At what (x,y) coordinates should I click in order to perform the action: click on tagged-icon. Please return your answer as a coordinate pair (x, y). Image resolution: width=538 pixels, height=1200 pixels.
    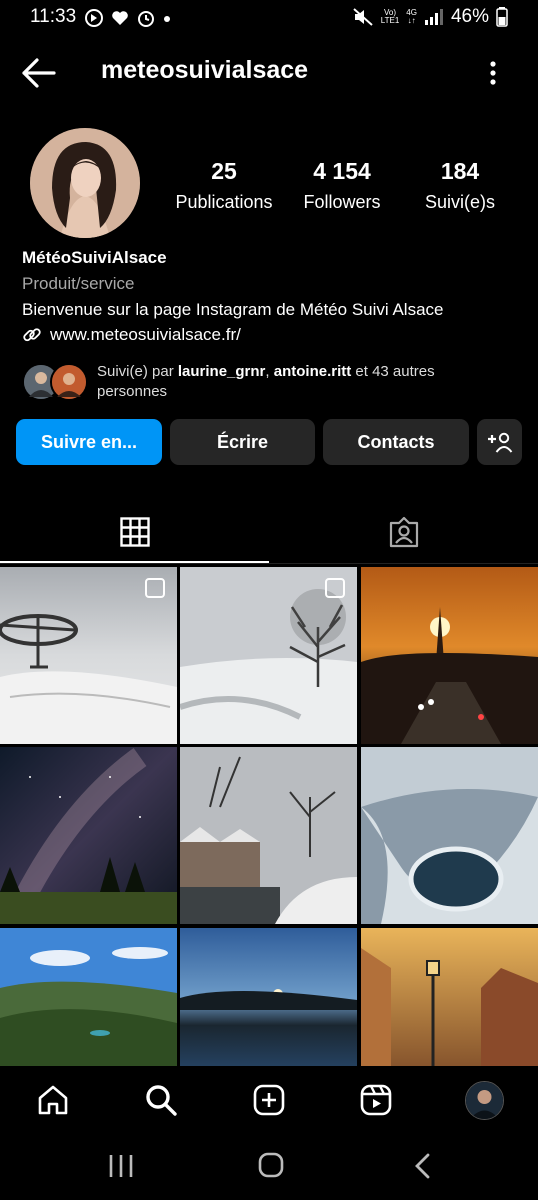
    Looking at the image, I should click on (403, 532).